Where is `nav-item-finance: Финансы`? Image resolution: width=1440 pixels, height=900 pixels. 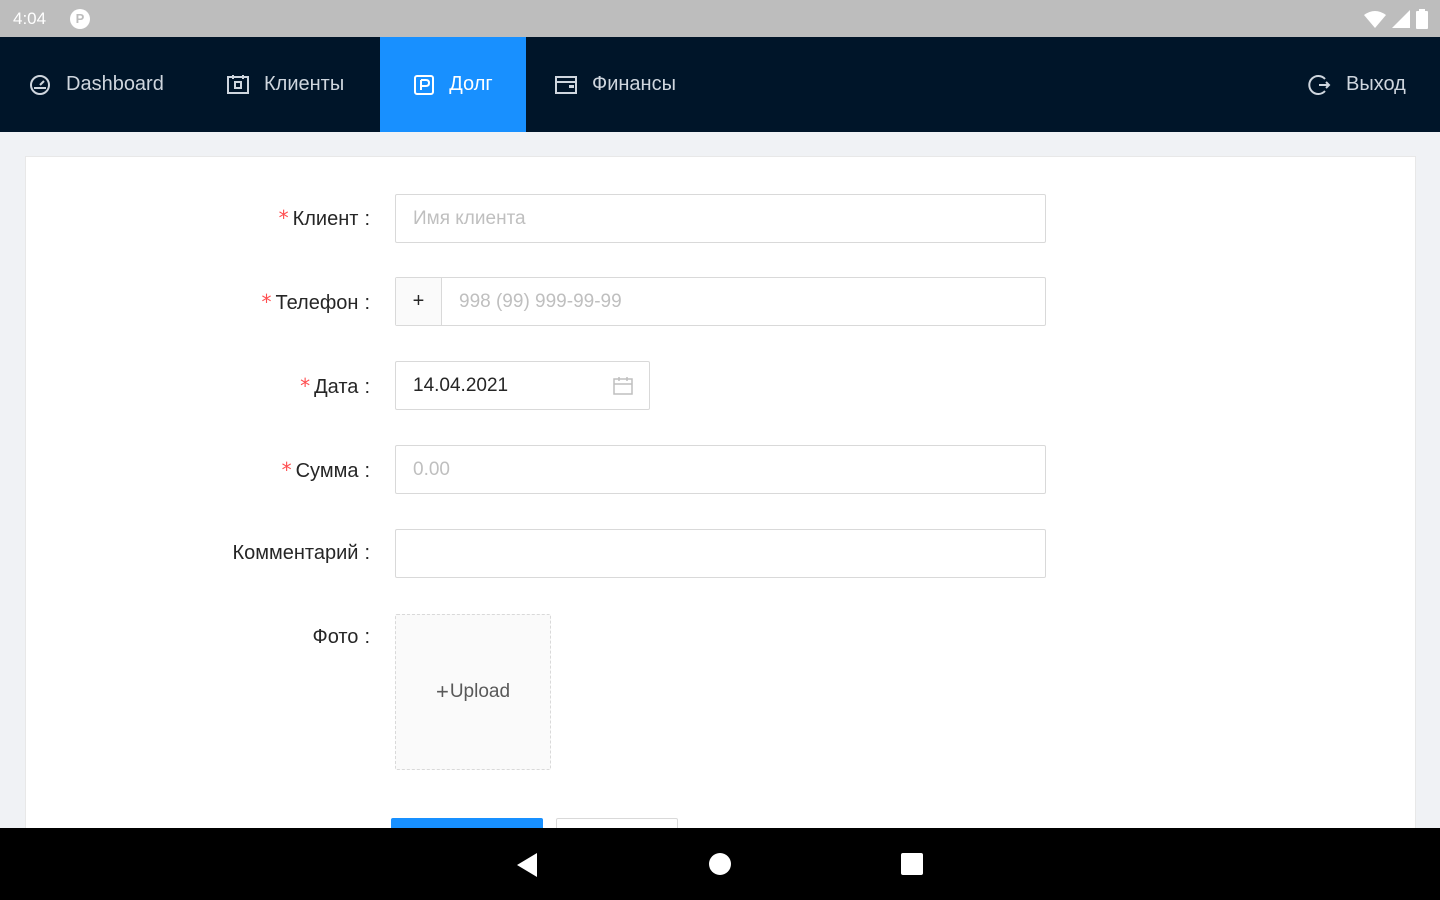 nav-item-finance: Финансы is located at coordinates (615, 84).